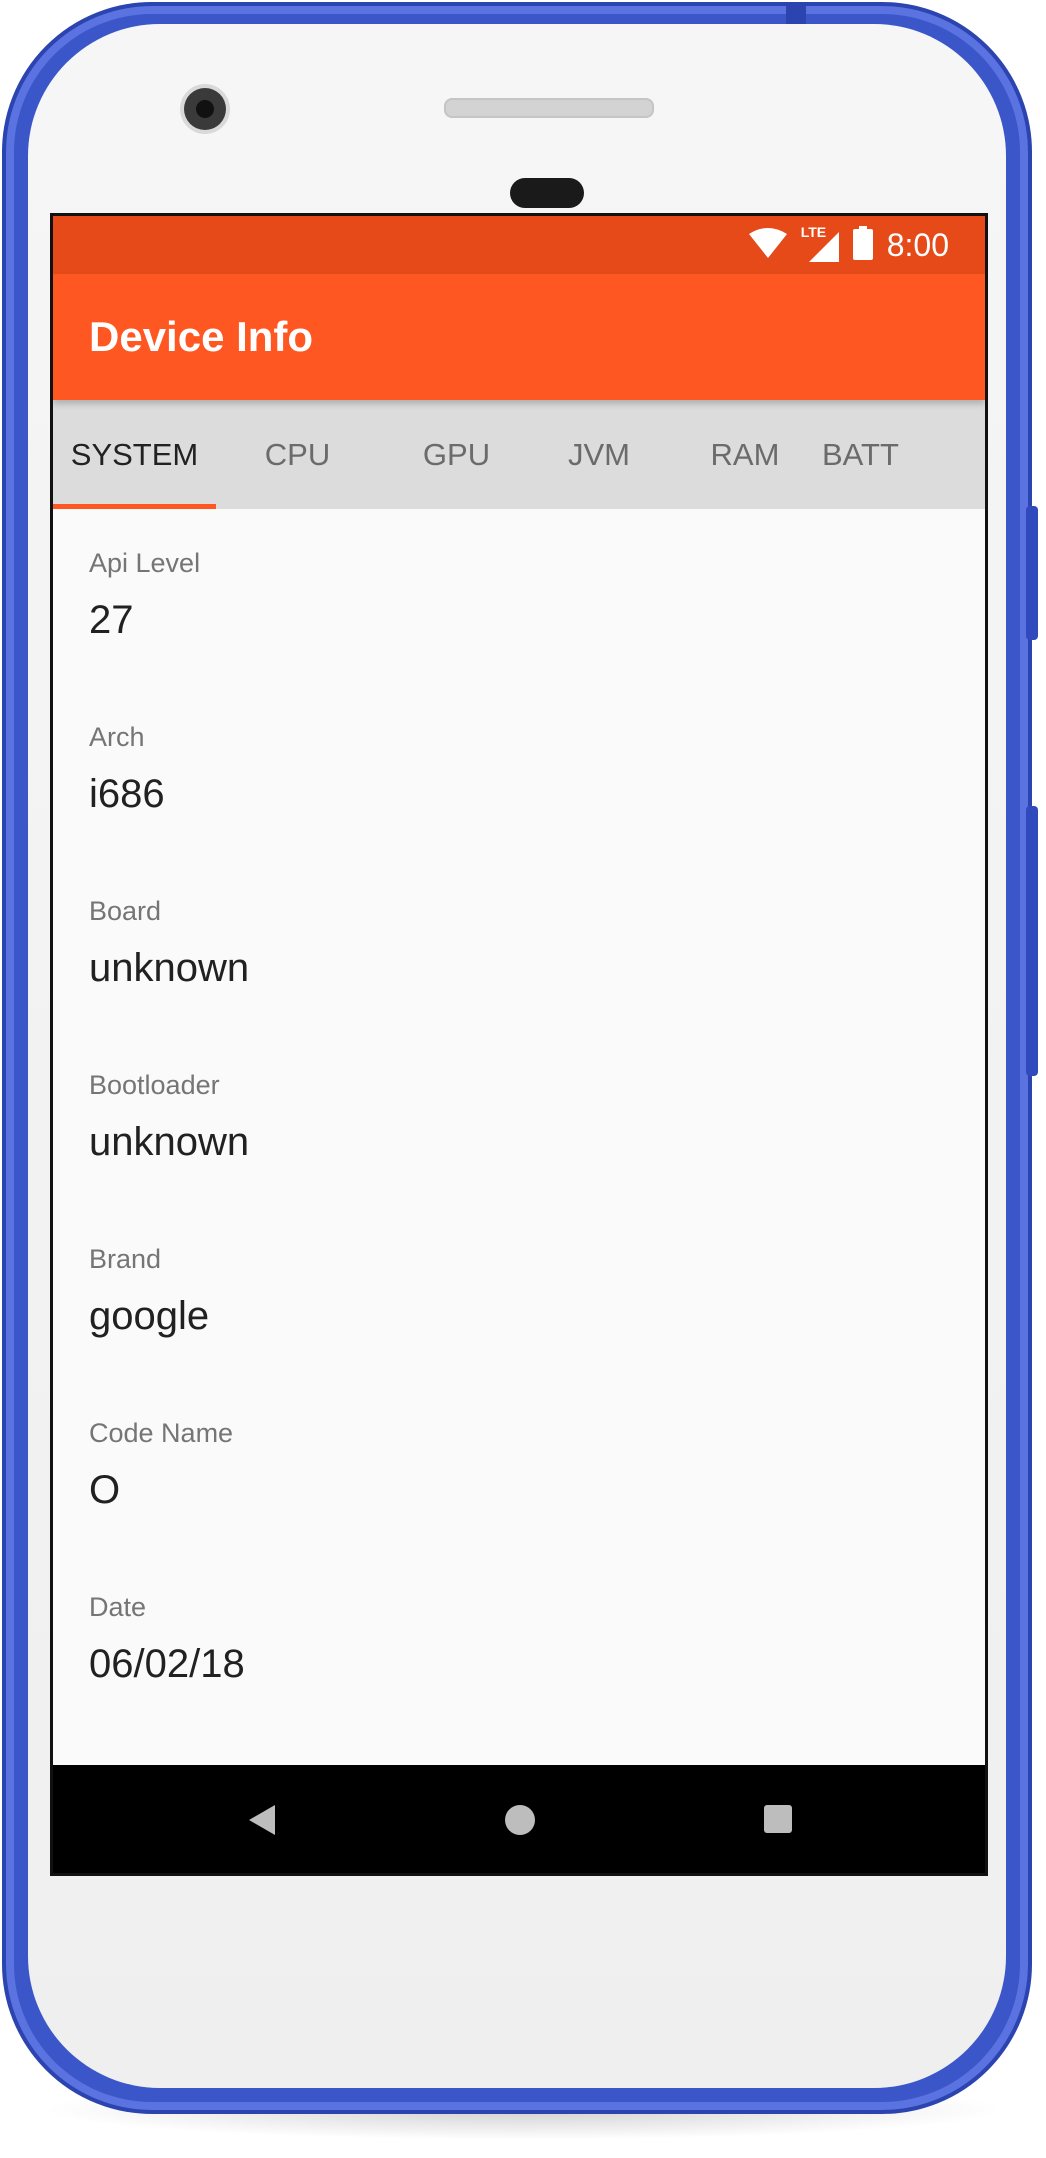  Describe the element at coordinates (127, 794) in the screenshot. I see `info-value: i686` at that location.